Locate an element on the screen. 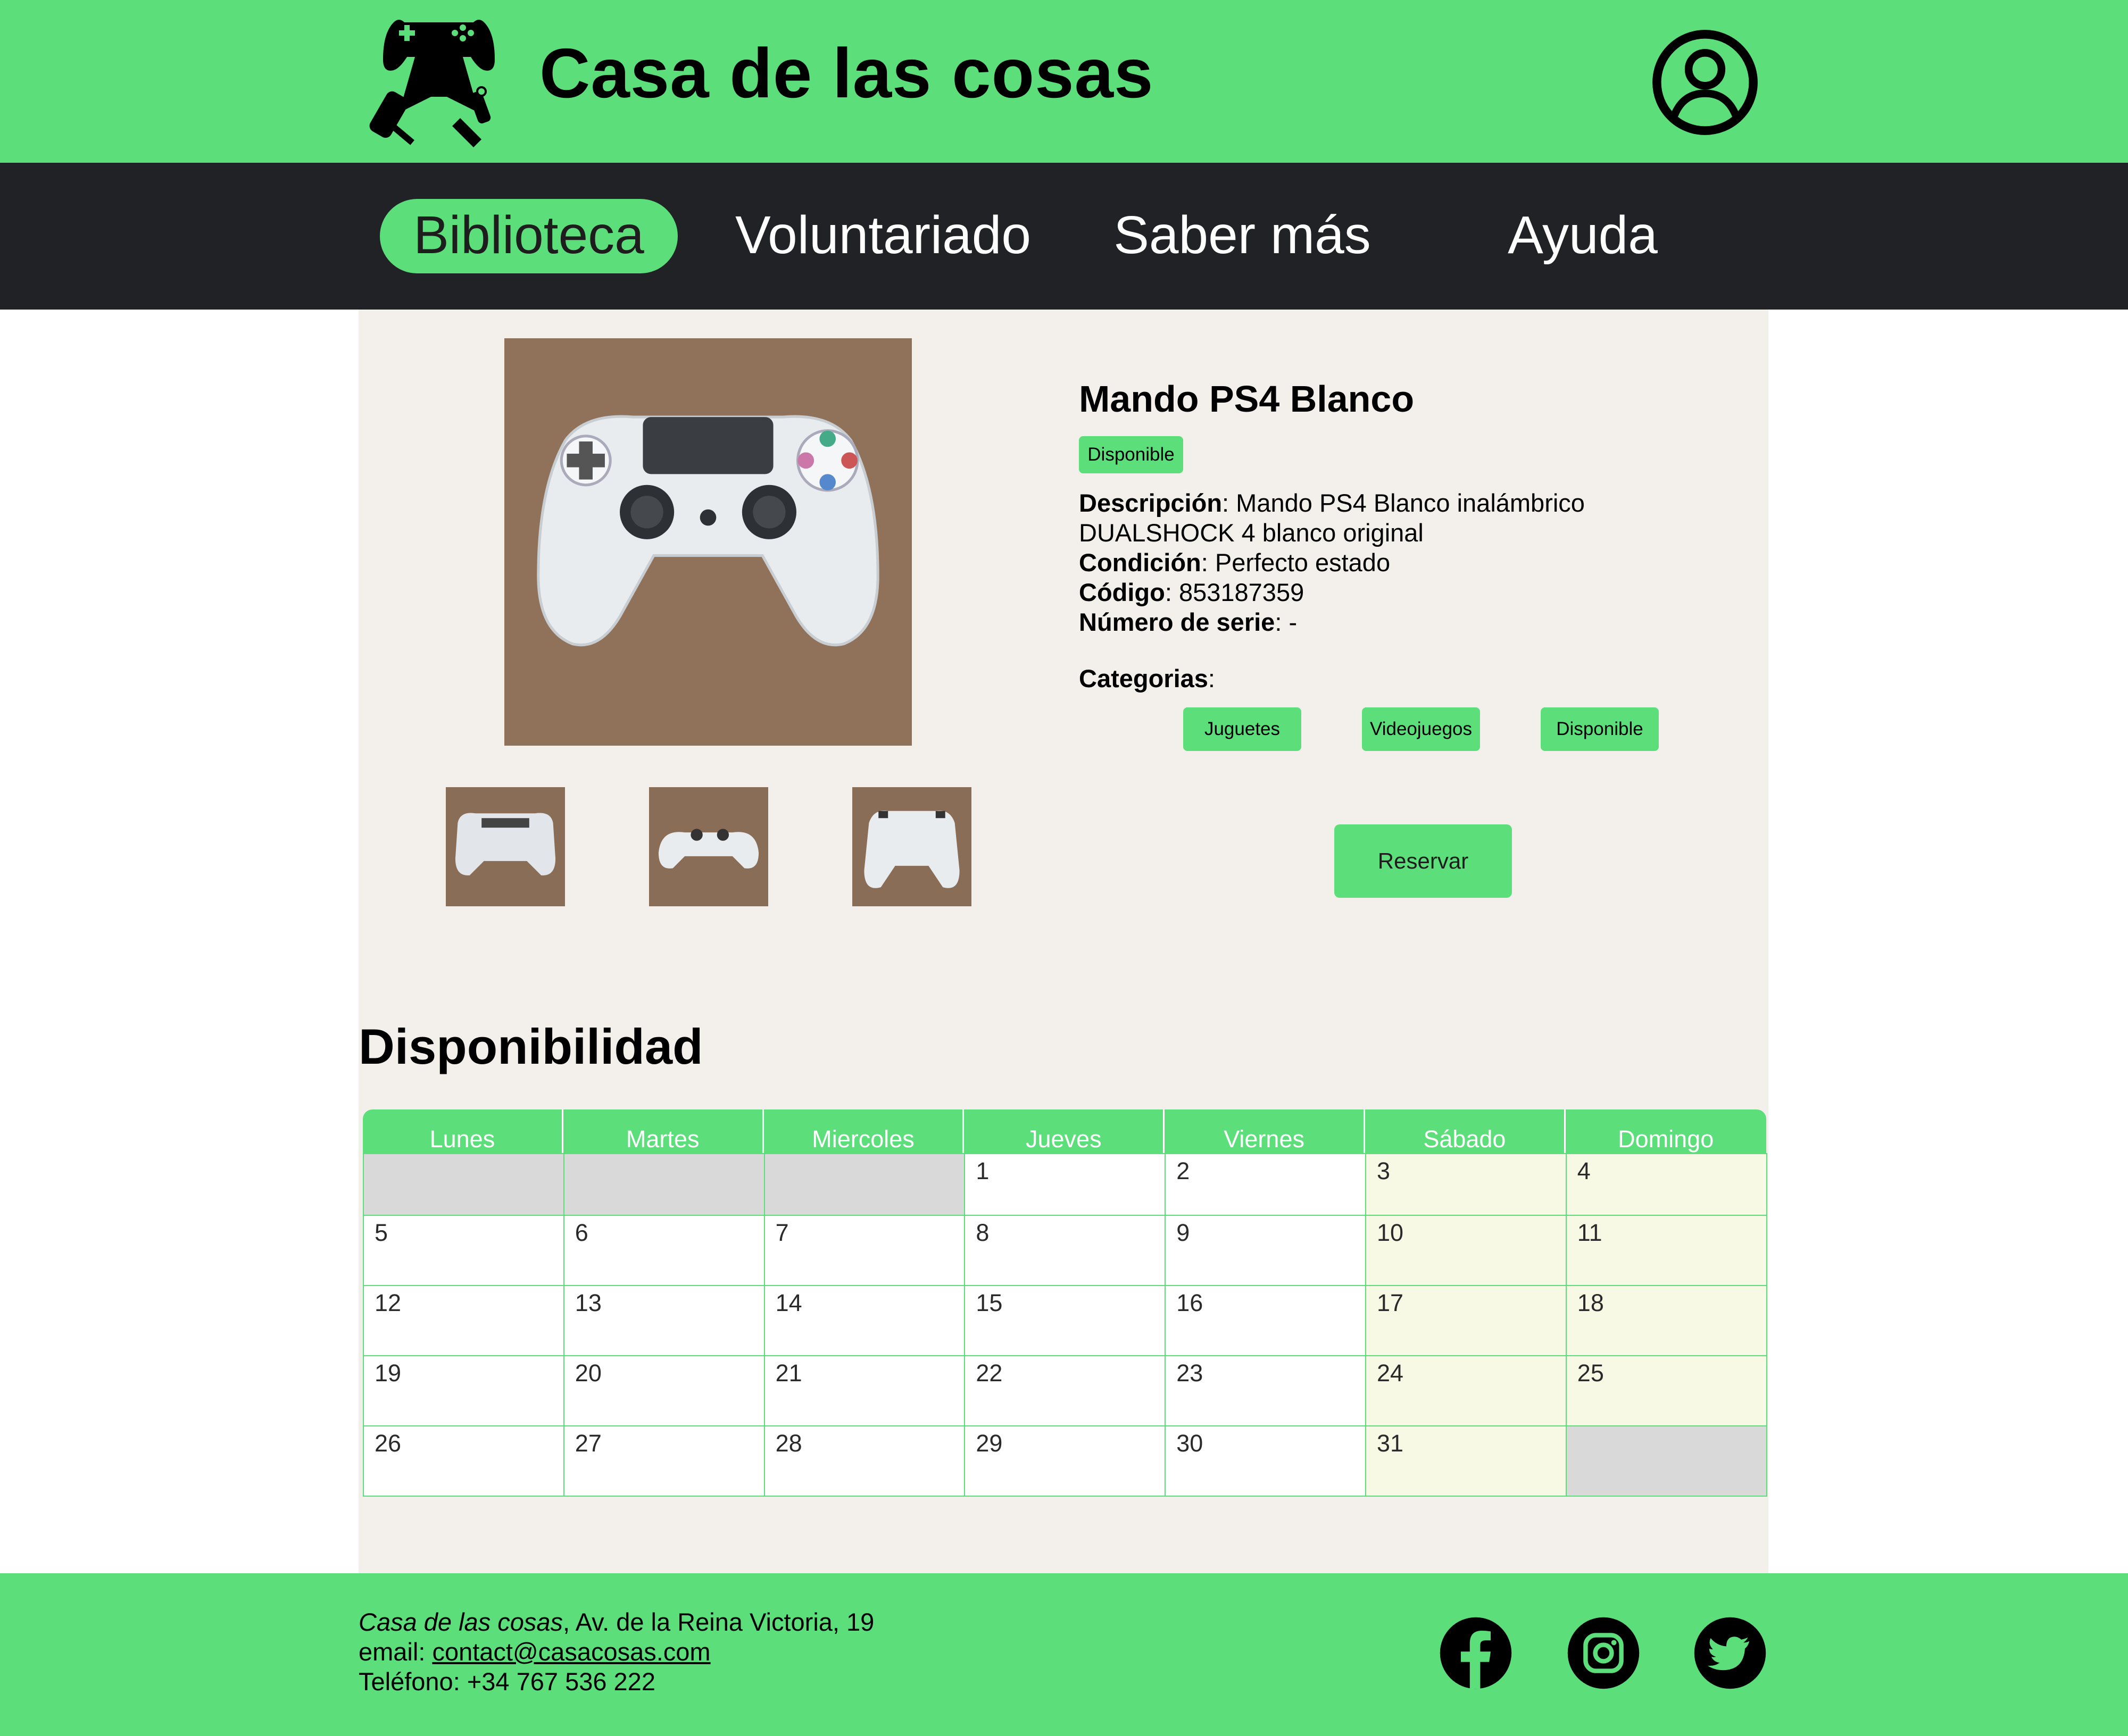 The height and width of the screenshot is (1736, 2128). calendar-day-number: 17 is located at coordinates (1390, 1303).